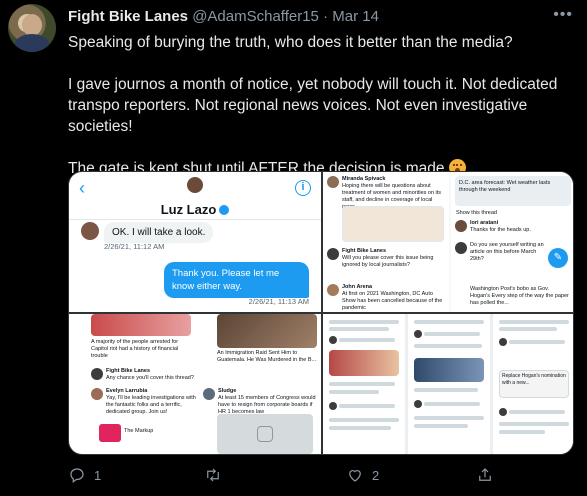 This screenshot has height=496, width=587. I want to click on message-avatar, so click(90, 231).